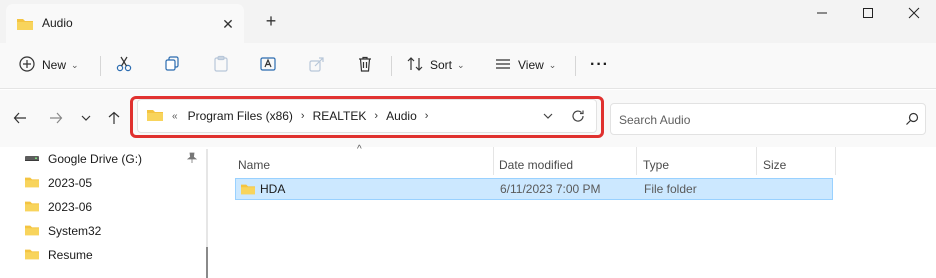 The height and width of the screenshot is (278, 936). Describe the element at coordinates (550, 189) in the screenshot. I see `file-date: 6/11/2023 7:00 PM` at that location.